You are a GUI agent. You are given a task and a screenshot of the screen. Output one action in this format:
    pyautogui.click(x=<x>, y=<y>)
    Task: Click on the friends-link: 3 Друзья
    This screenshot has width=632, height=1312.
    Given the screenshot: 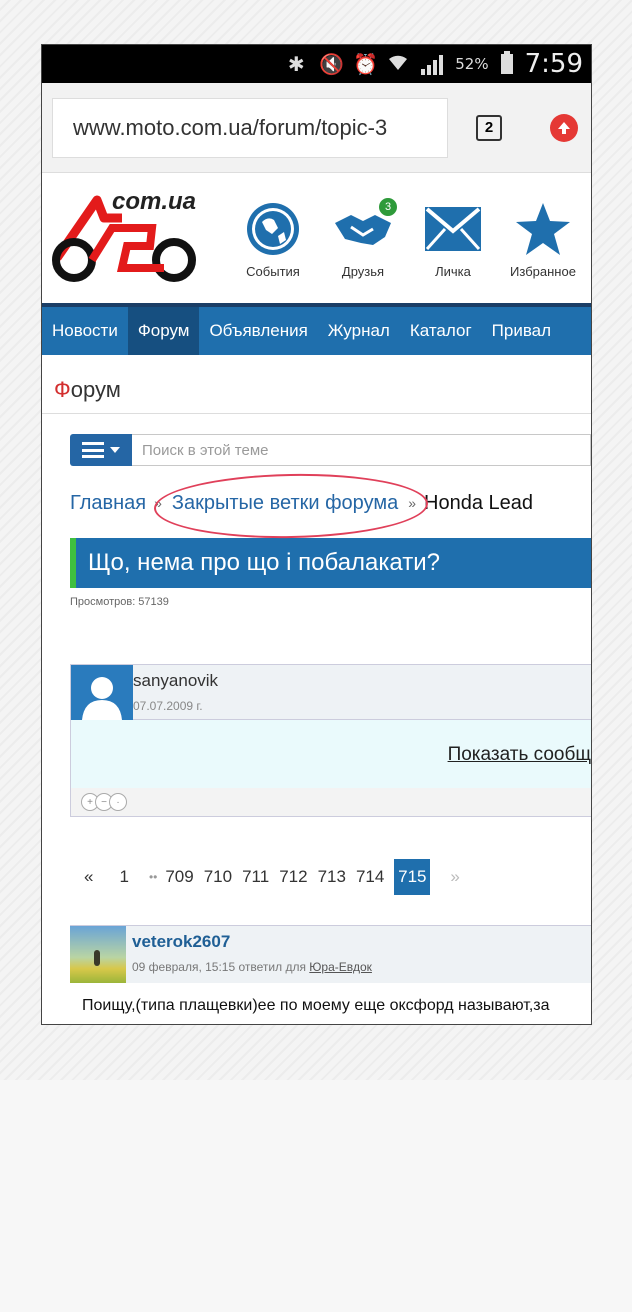 What is the action you would take?
    pyautogui.click(x=363, y=237)
    